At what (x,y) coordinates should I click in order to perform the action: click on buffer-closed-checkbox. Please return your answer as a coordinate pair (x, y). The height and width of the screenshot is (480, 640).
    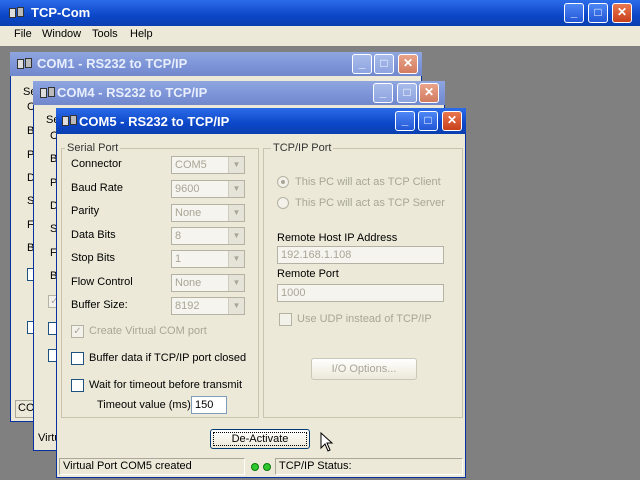
    Looking at the image, I should click on (77, 358).